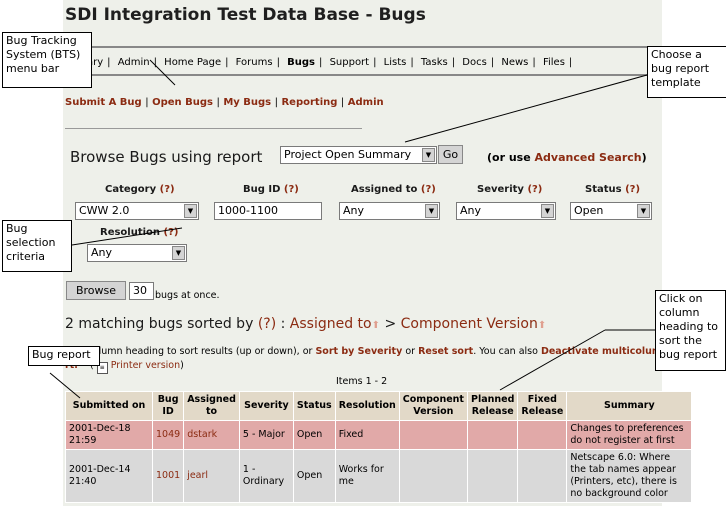  Describe the element at coordinates (65, 385) in the screenshot. I see `leader-line-bug-report` at that location.